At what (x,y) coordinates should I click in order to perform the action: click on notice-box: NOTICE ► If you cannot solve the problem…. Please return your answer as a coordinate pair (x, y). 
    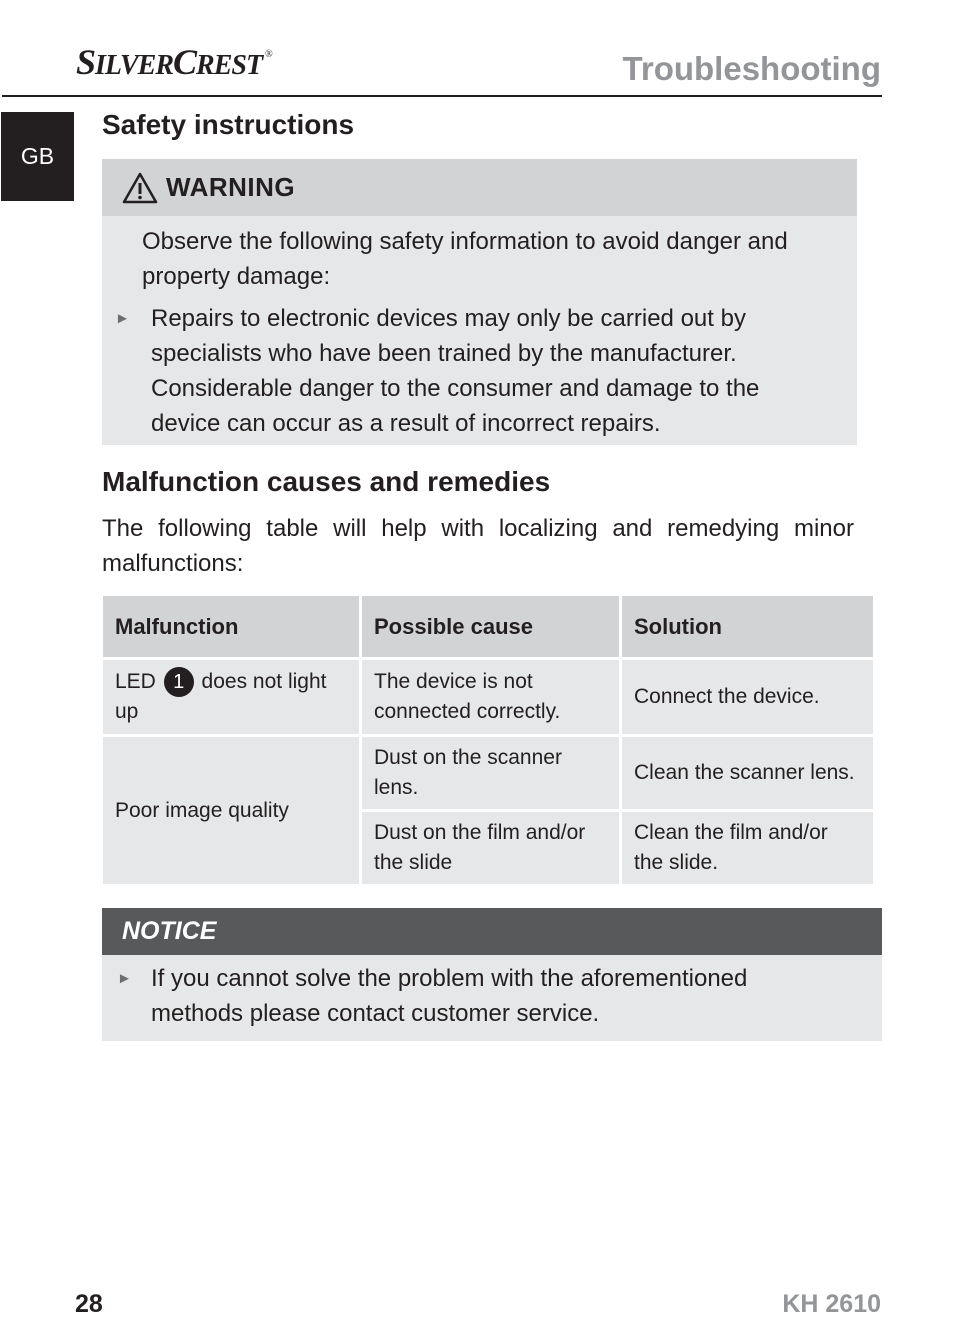
    Looking at the image, I should click on (492, 974).